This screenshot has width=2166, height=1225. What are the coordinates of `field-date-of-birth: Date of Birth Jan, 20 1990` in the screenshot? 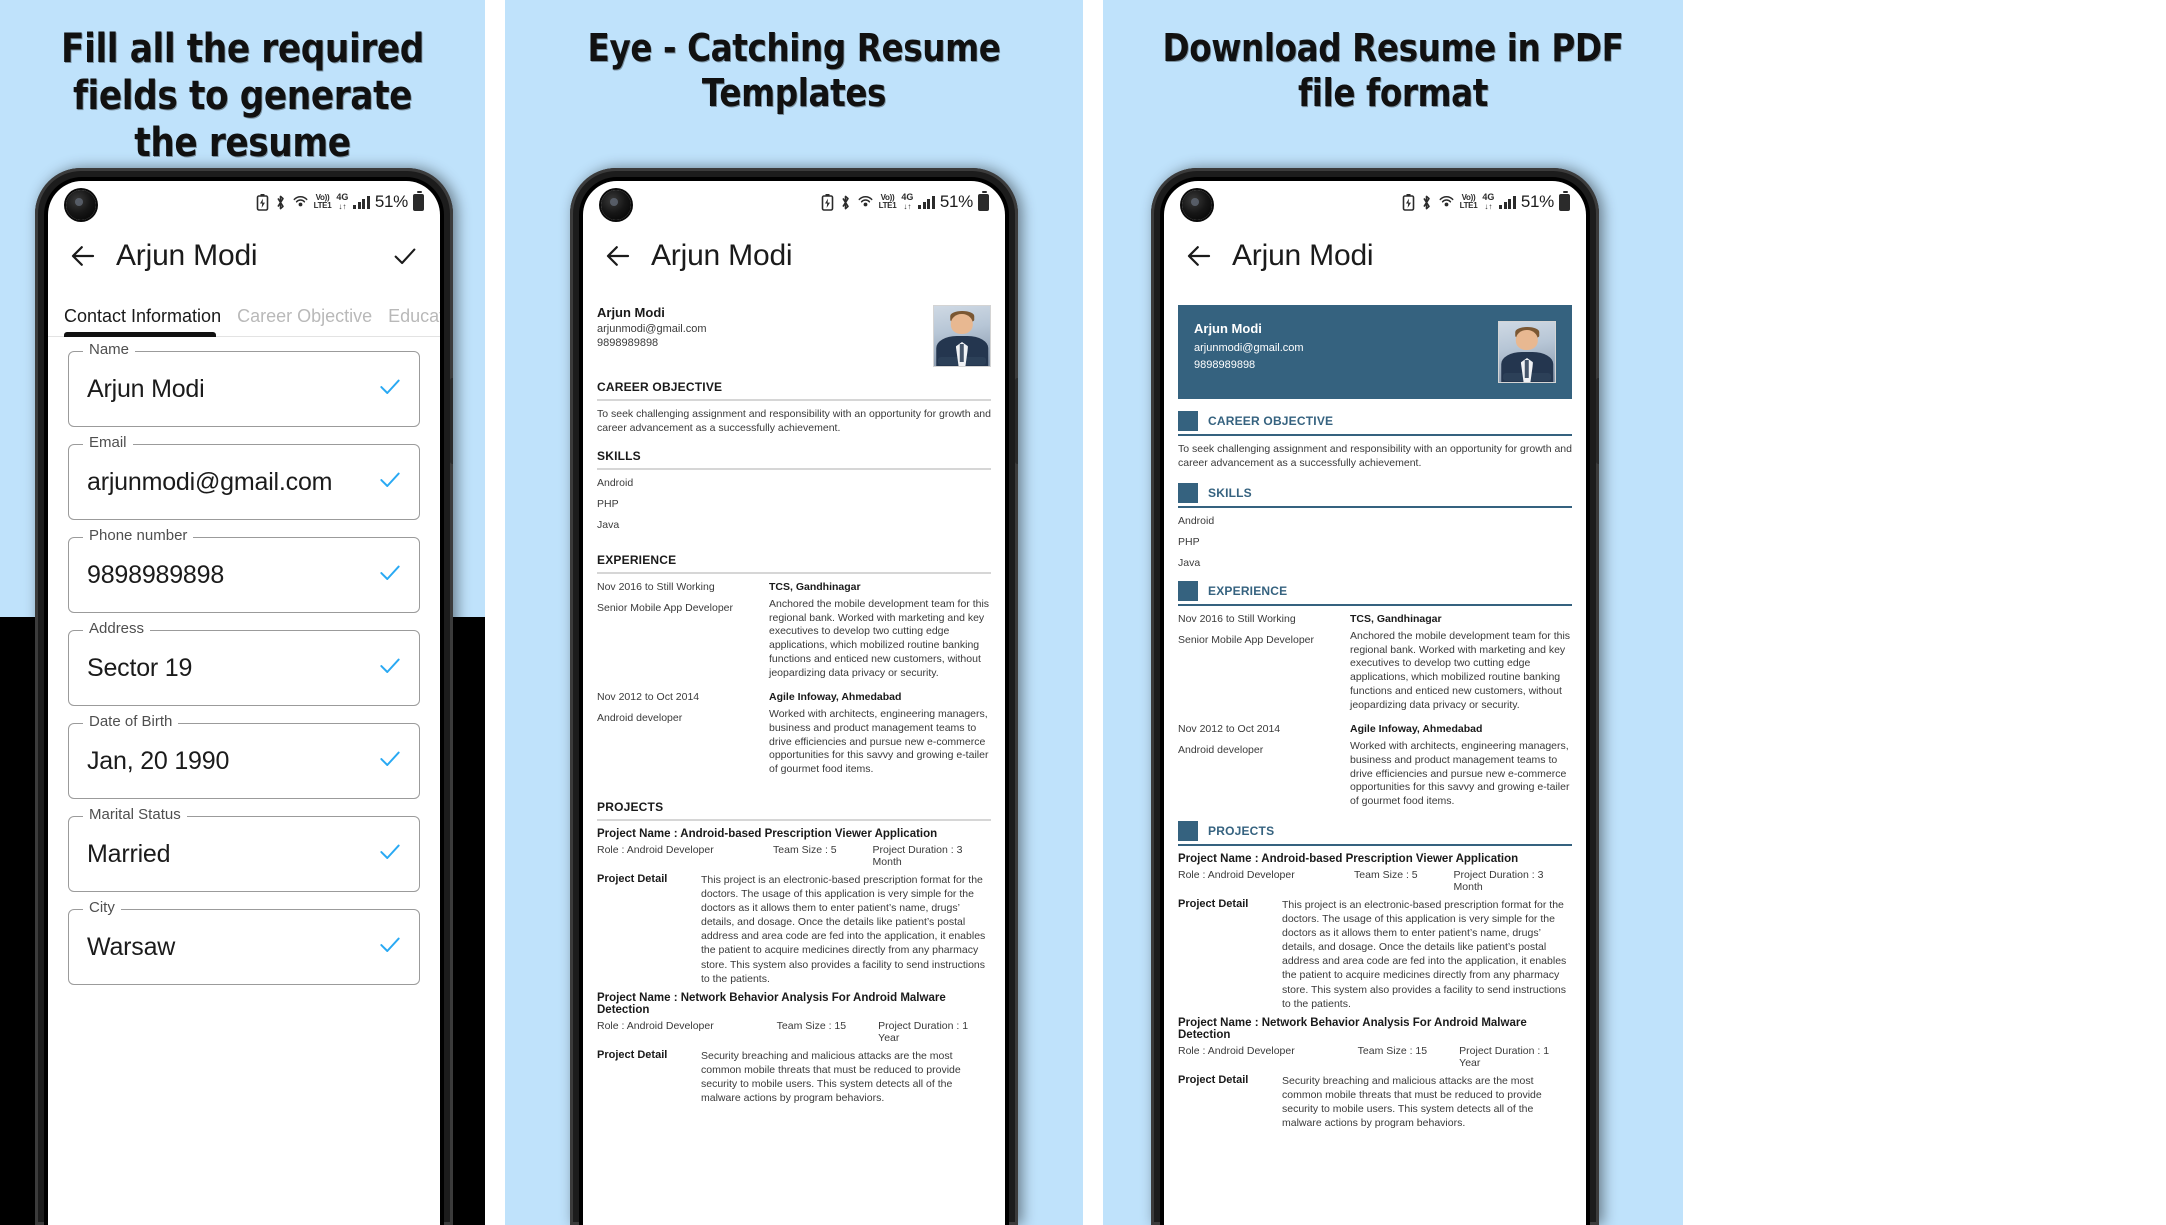 It's located at (244, 756).